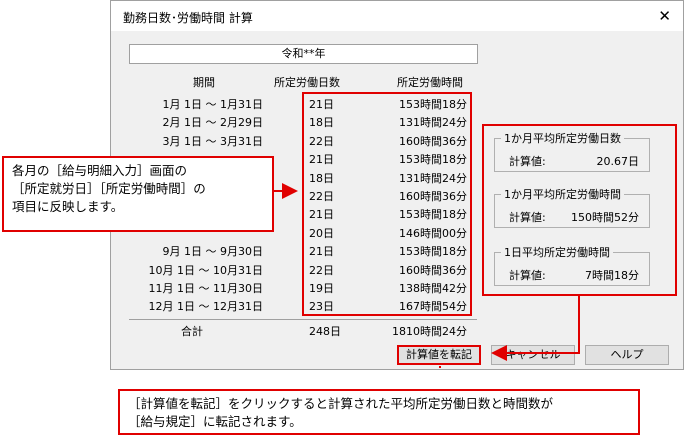 The height and width of the screenshot is (442, 684). What do you see at coordinates (205, 270) in the screenshot?
I see `period-cell: 10月 1日 ～ 10月31日` at bounding box center [205, 270].